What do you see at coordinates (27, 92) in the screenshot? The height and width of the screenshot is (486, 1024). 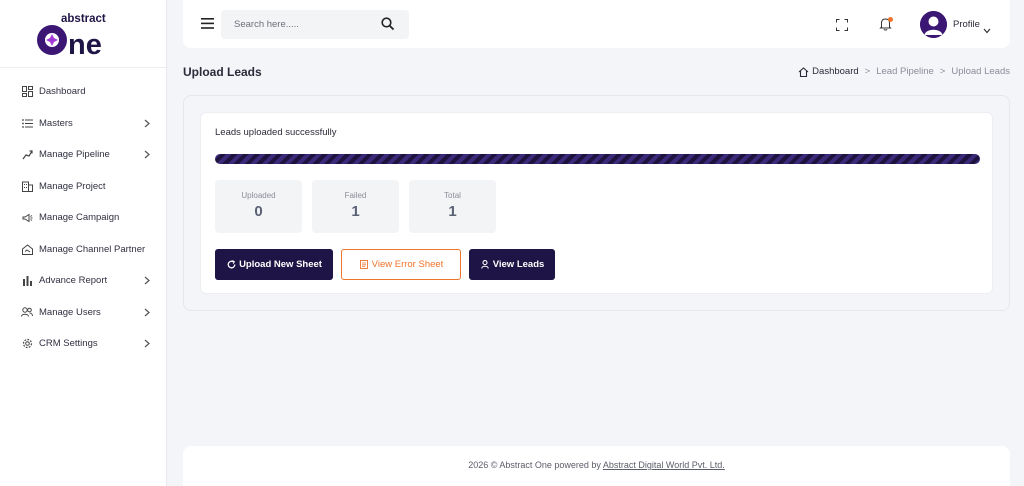 I see `dashboard-grid-icon` at bounding box center [27, 92].